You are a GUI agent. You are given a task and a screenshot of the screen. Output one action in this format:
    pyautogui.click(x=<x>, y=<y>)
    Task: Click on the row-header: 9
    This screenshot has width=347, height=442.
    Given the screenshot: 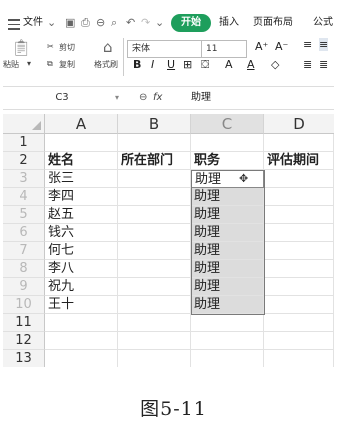 What is the action you would take?
    pyautogui.click(x=24, y=287)
    